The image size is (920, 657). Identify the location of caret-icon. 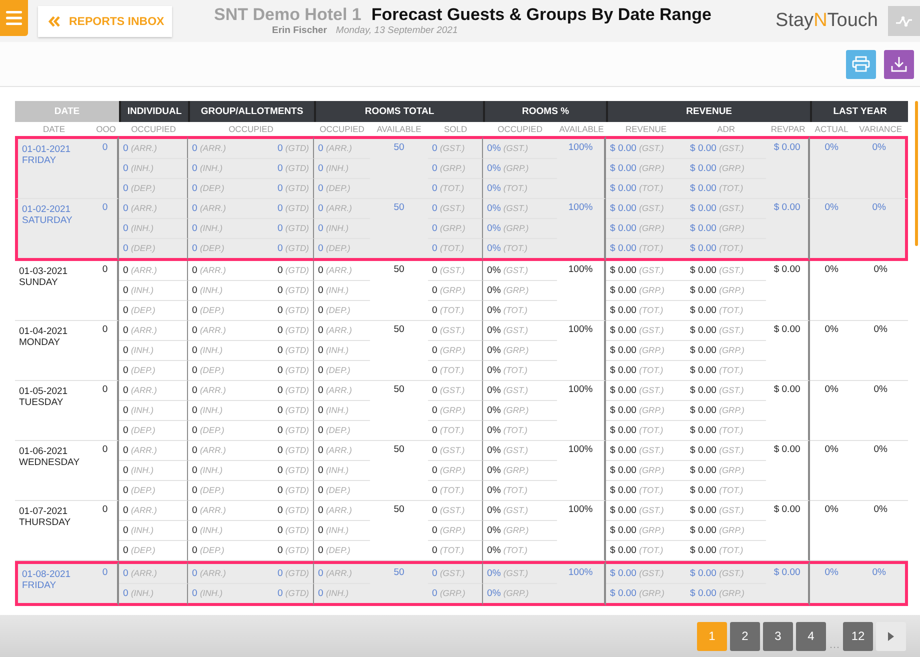
(891, 636).